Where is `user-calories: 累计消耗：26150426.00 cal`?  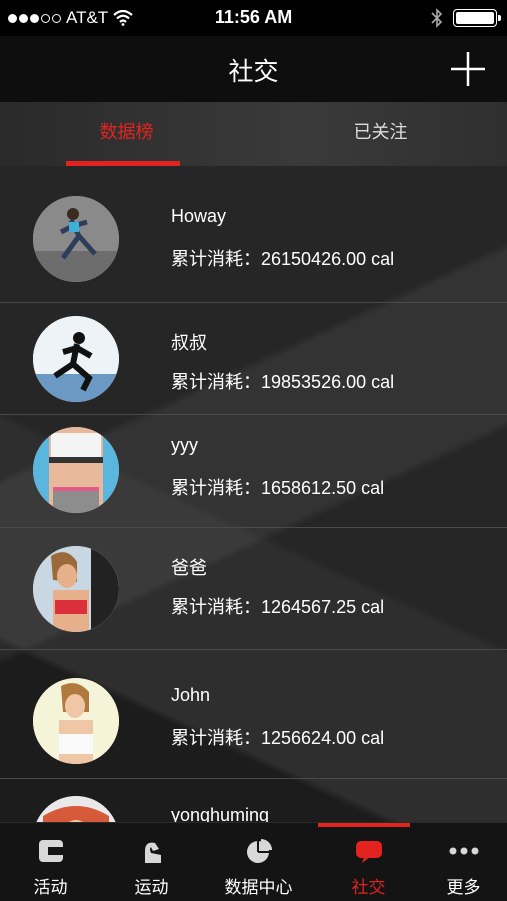 user-calories: 累计消耗：26150426.00 cal is located at coordinates (283, 259).